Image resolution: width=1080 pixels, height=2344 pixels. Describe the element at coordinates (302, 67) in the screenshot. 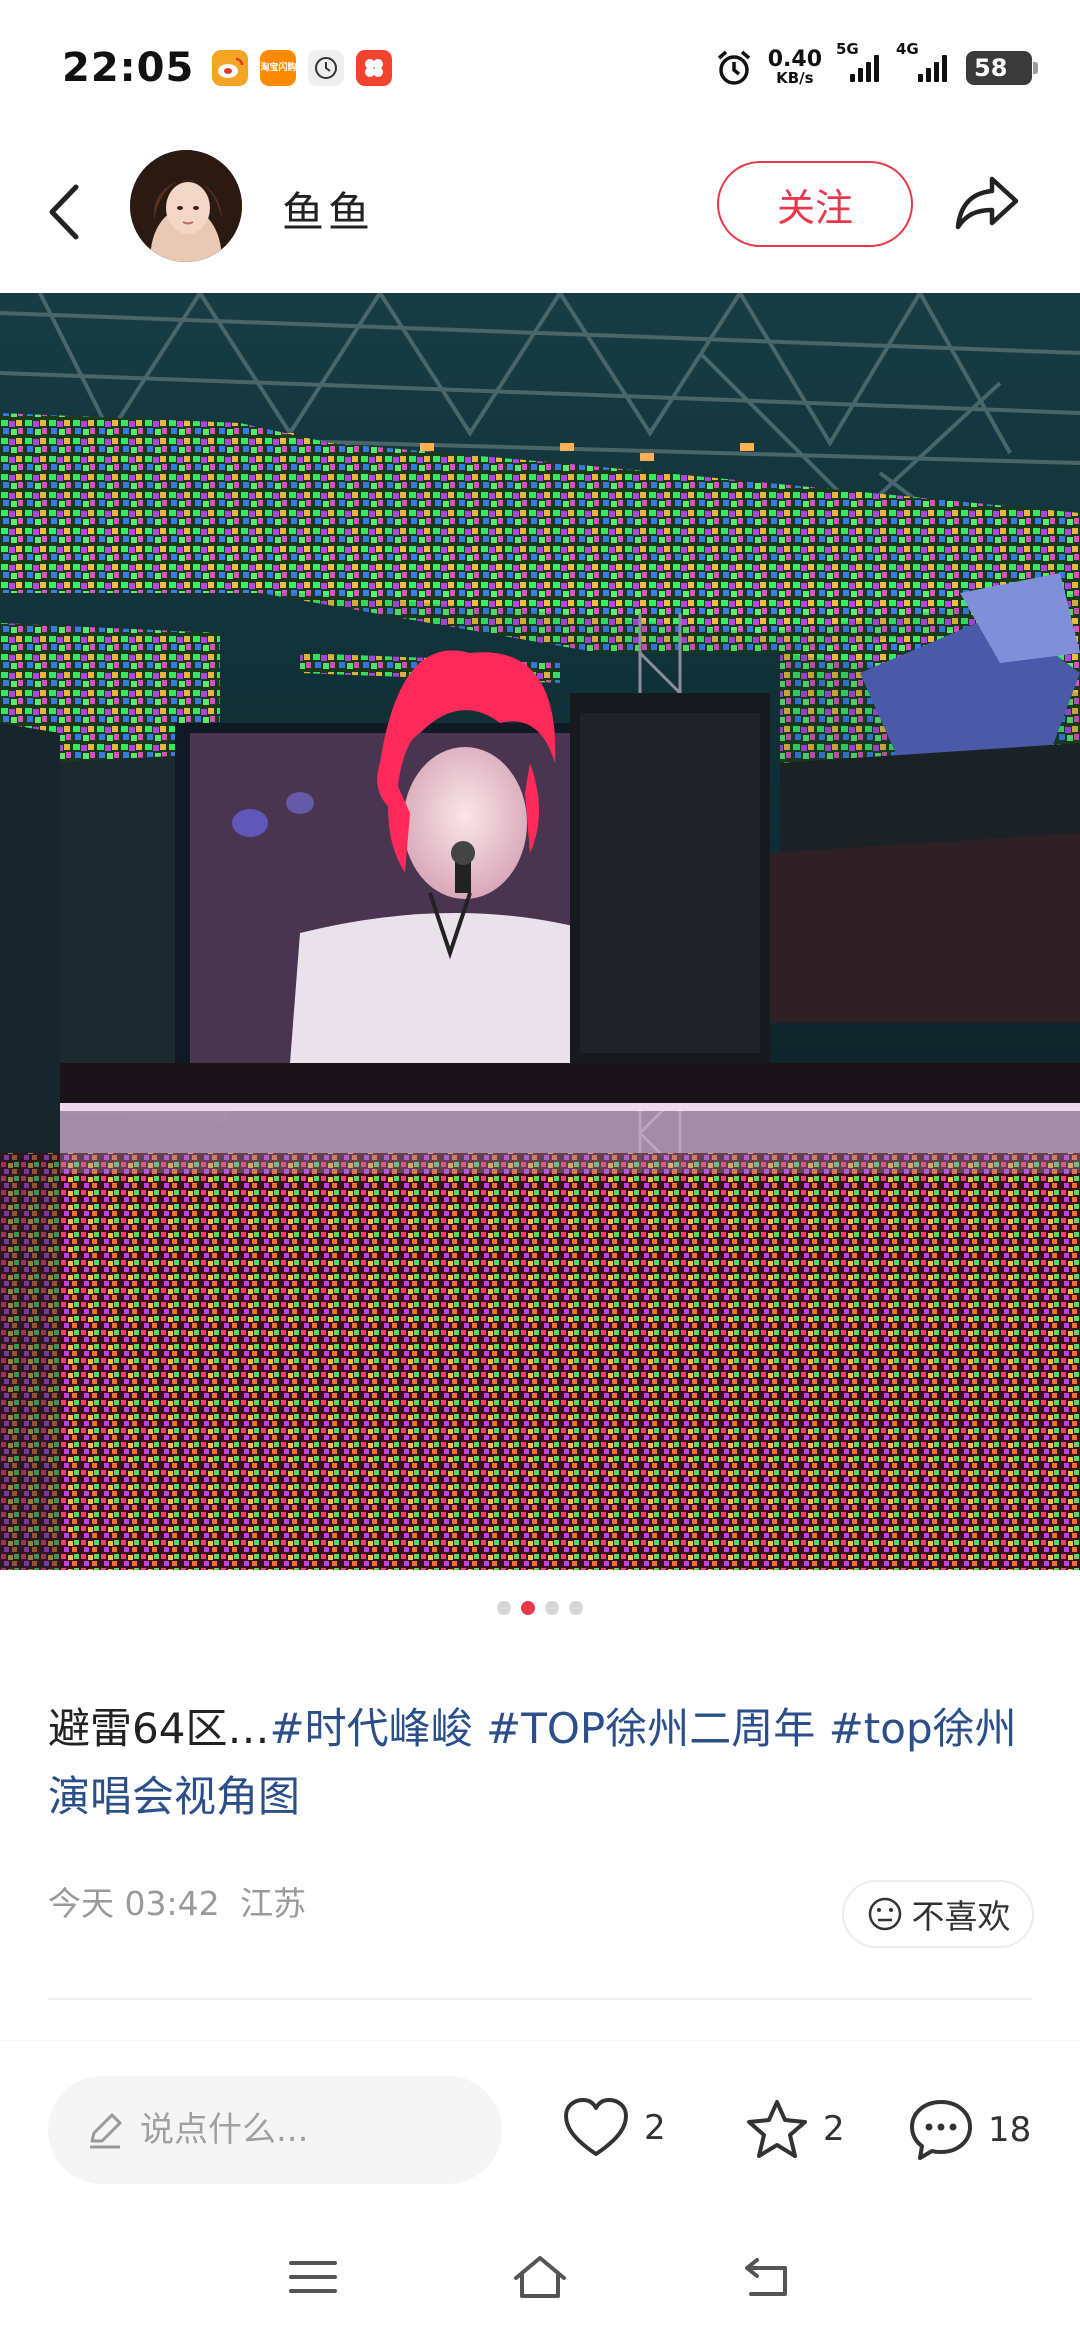

I see `status-app-icons: 淘宝闪购` at that location.